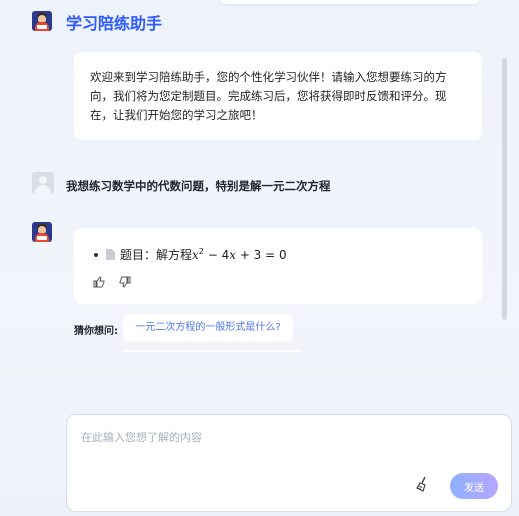 The image size is (519, 516). Describe the element at coordinates (198, 186) in the screenshot. I see `user-message-text: 我想练习数学中的代数问题，特别是解一元二次方程` at that location.